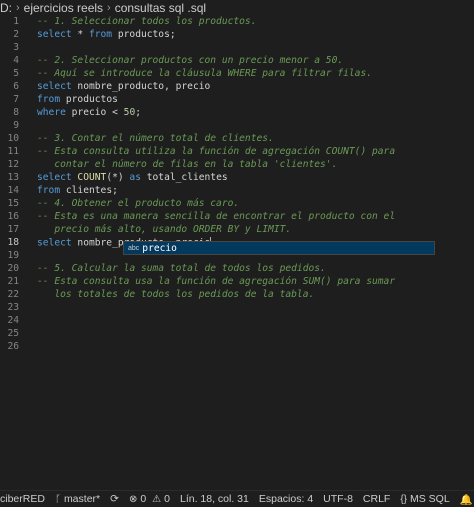  What do you see at coordinates (138, 203) in the screenshot?
I see `code-comment: -- 4. Obtener el producto más caro.` at bounding box center [138, 203].